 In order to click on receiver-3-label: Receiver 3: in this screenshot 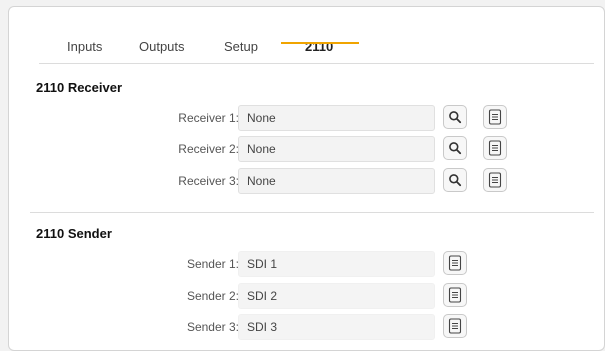, I will do `click(208, 181)`.